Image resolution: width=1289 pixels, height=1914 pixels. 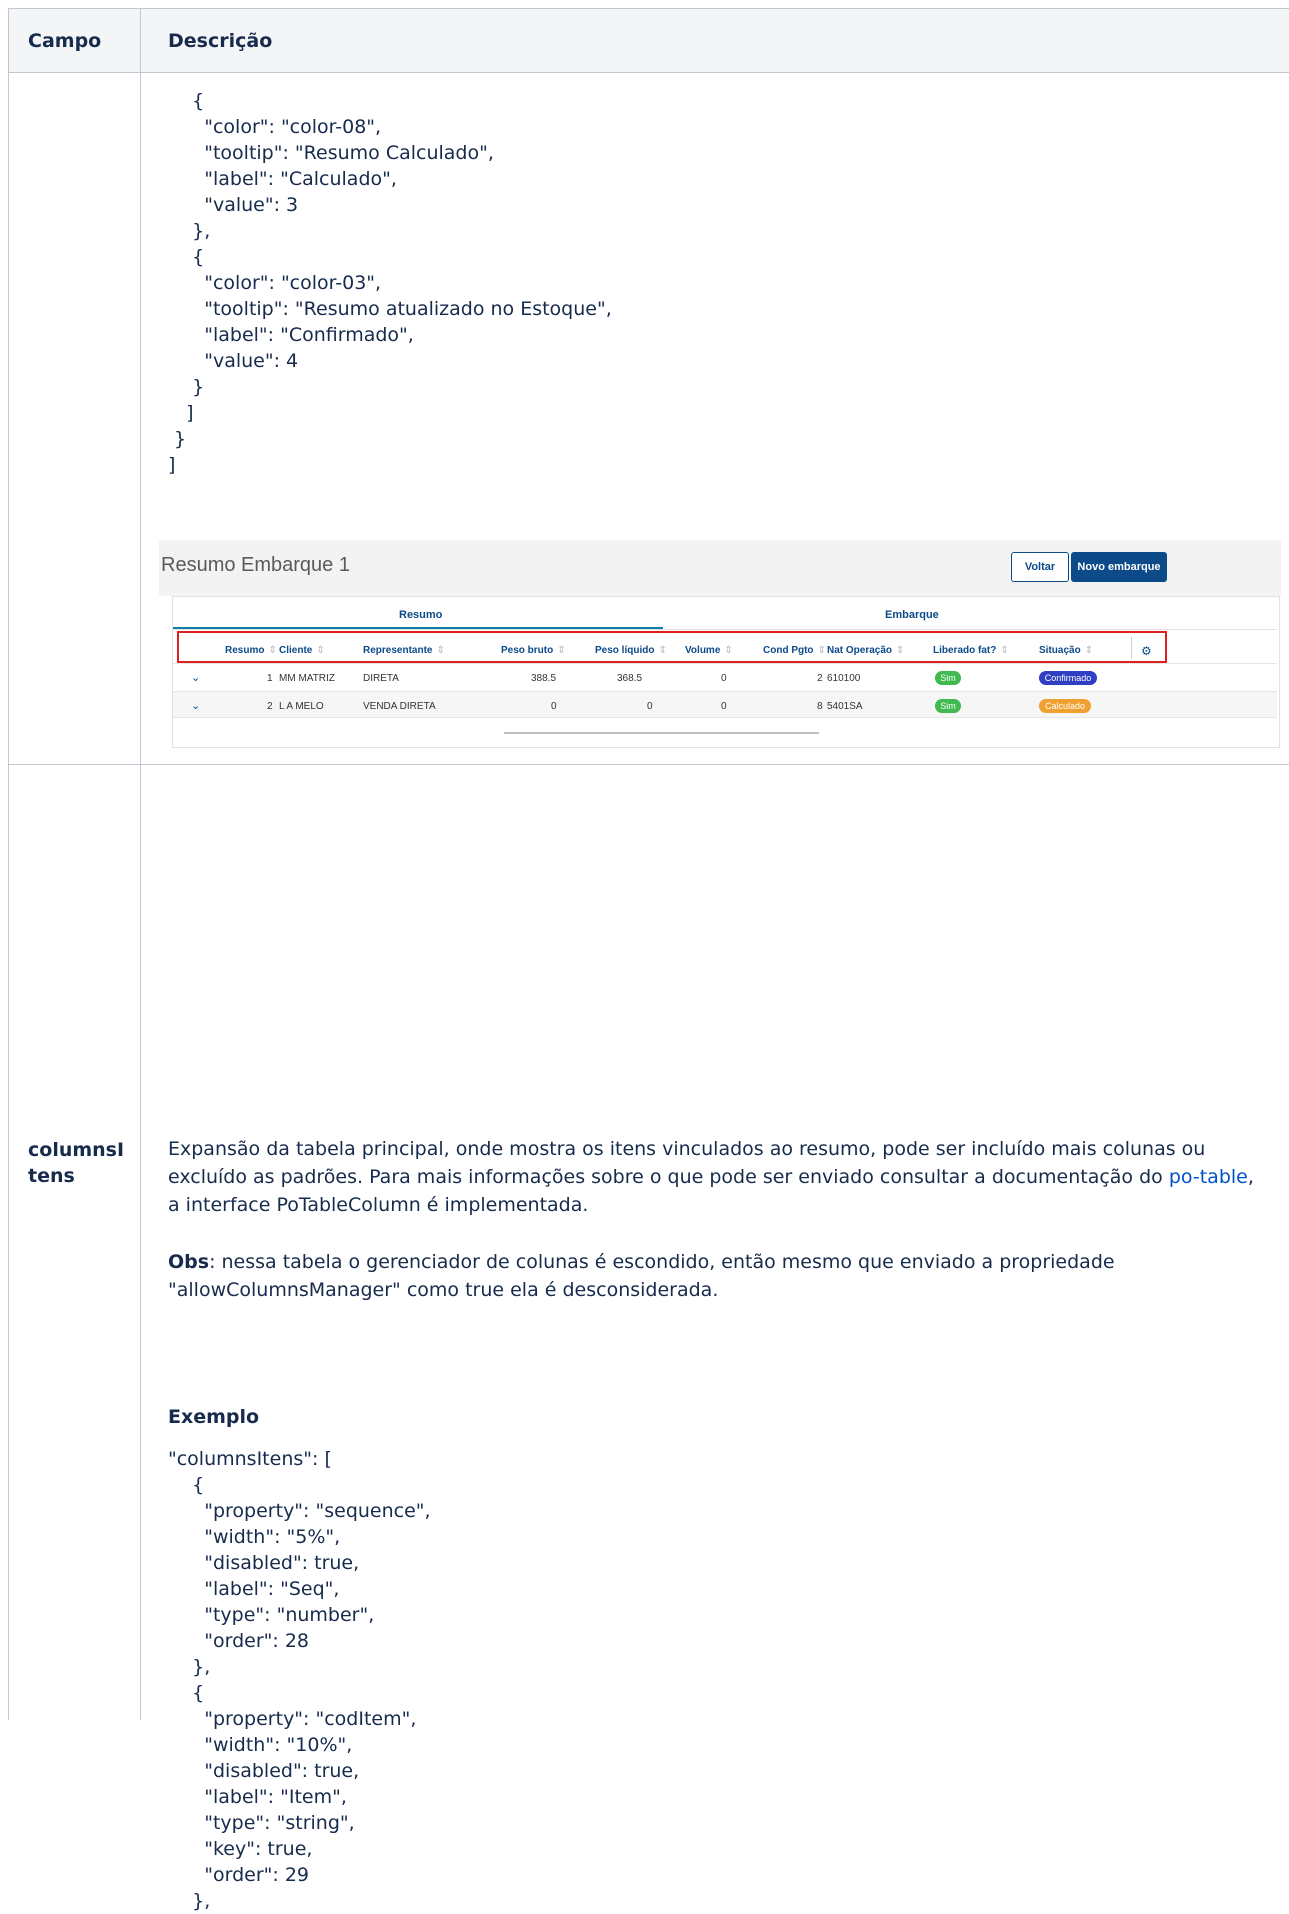 I want to click on code-line: "order": 28, so click(x=238, y=1641).